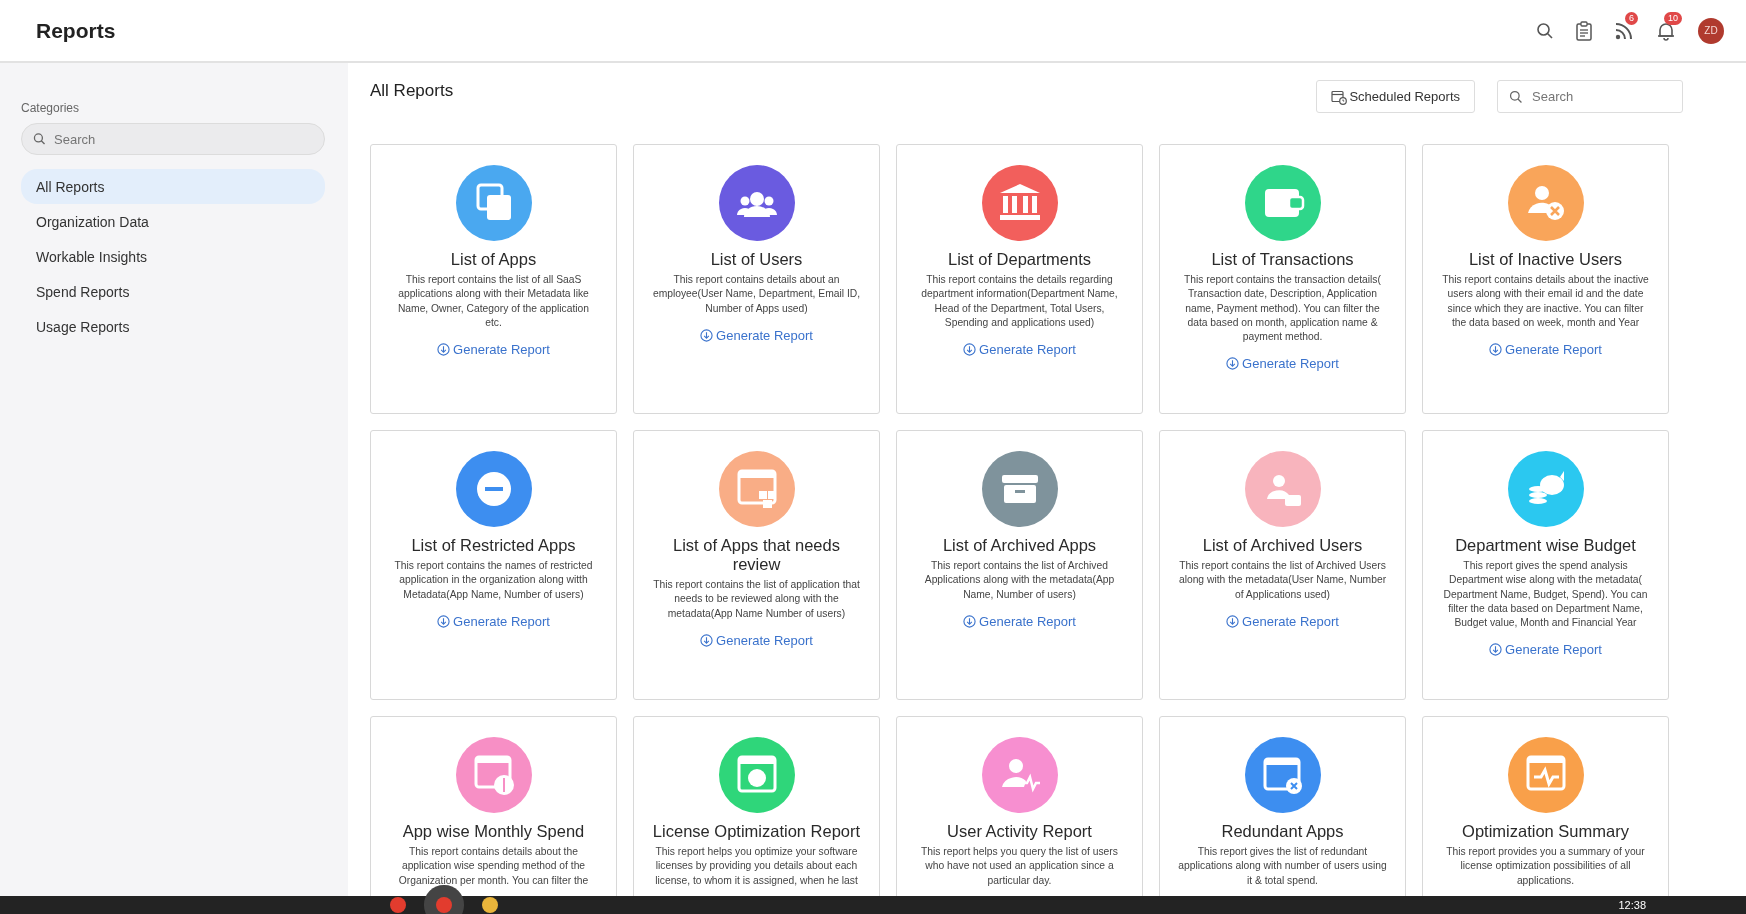  What do you see at coordinates (756, 259) in the screenshot?
I see `card-title: List of Users` at bounding box center [756, 259].